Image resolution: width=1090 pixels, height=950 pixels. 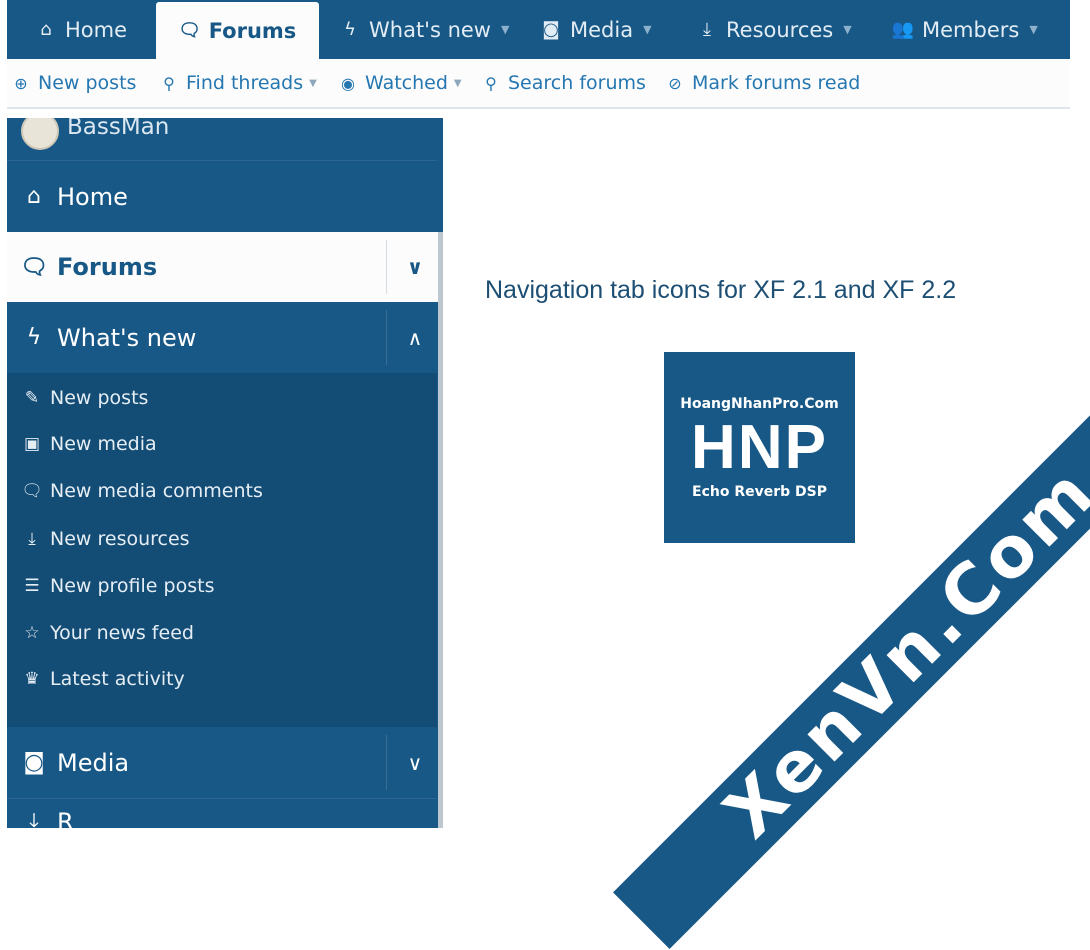 What do you see at coordinates (222, 444) in the screenshot?
I see `sidebar-subitem-new-media: ▣ New media` at bounding box center [222, 444].